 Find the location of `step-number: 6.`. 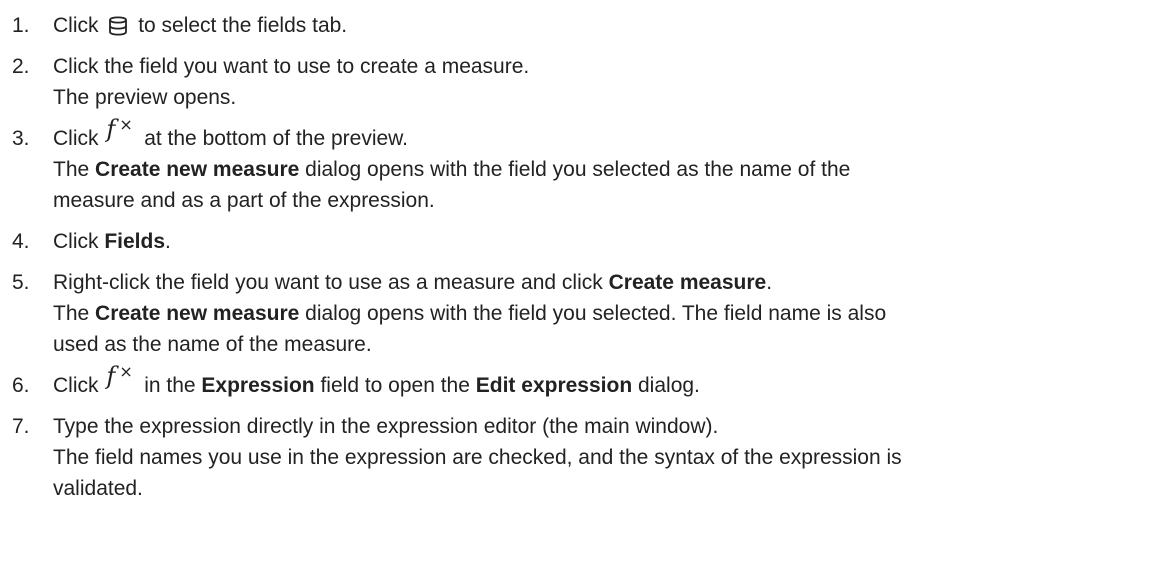

step-number: 6. is located at coordinates (21, 385).